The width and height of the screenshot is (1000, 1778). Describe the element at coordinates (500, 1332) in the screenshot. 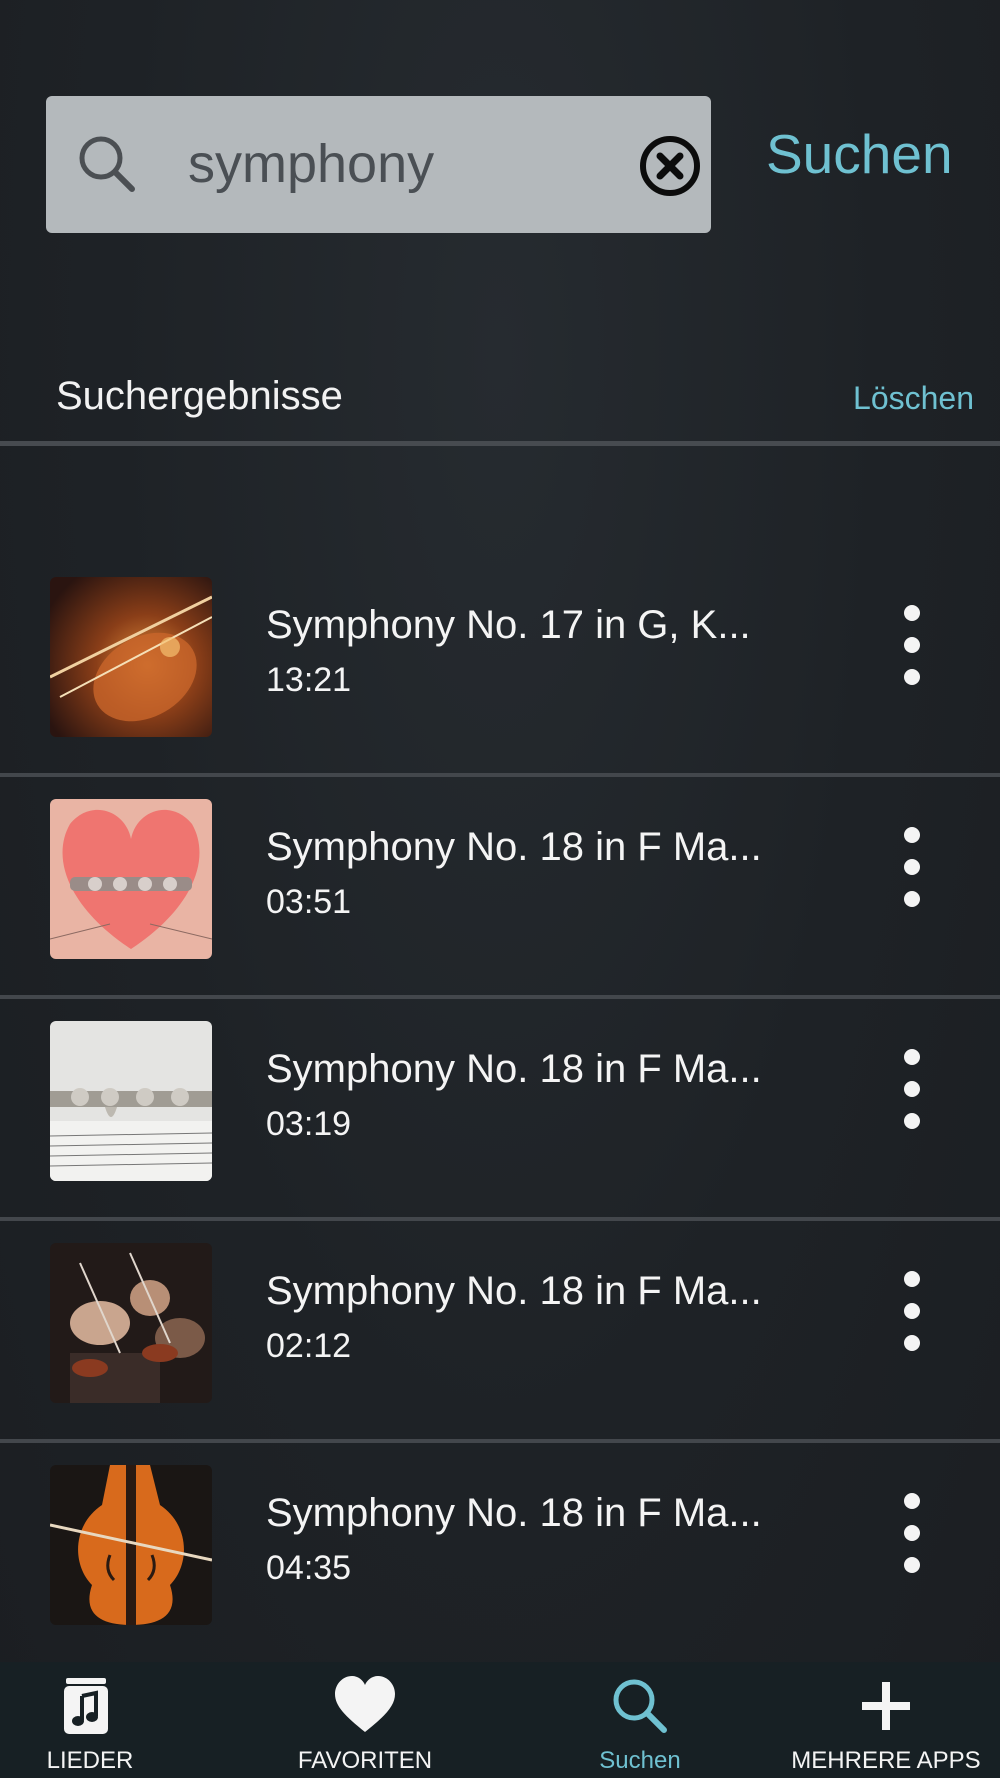

I see `list-item: Symphony No. 18 in F Ma... 02:12` at that location.